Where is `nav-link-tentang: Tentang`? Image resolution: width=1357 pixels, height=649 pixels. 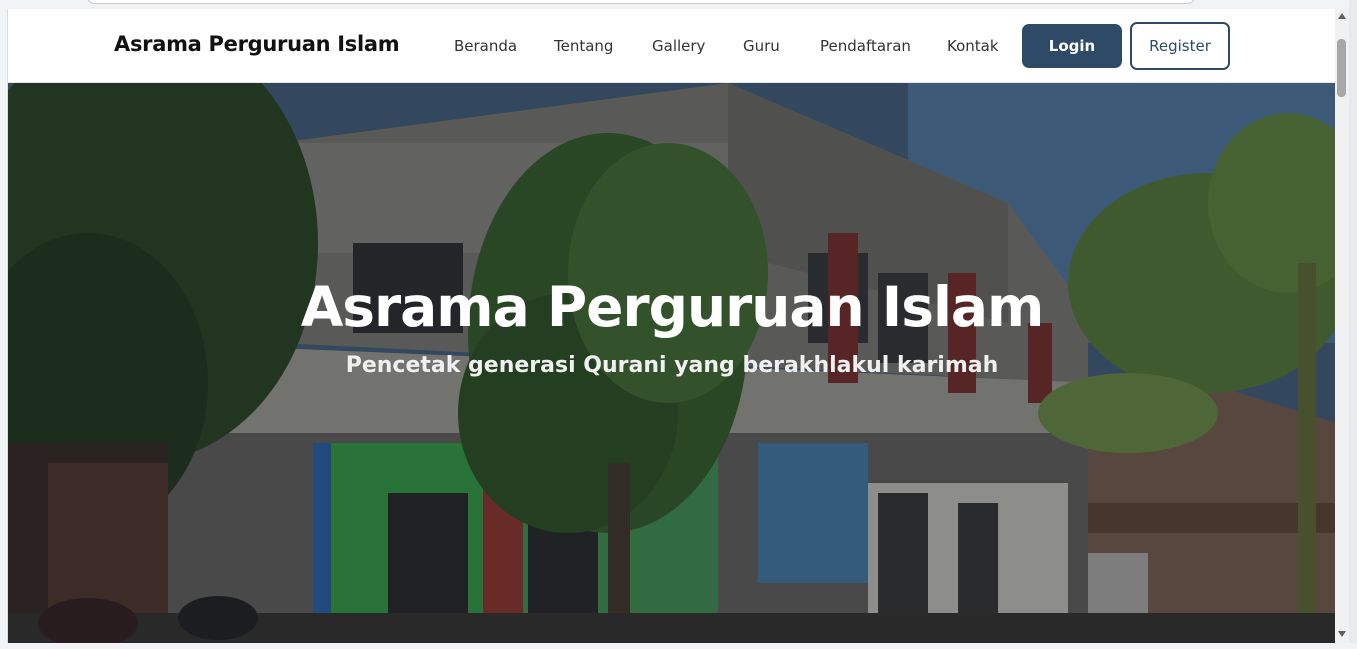 nav-link-tentang: Tentang is located at coordinates (603, 46).